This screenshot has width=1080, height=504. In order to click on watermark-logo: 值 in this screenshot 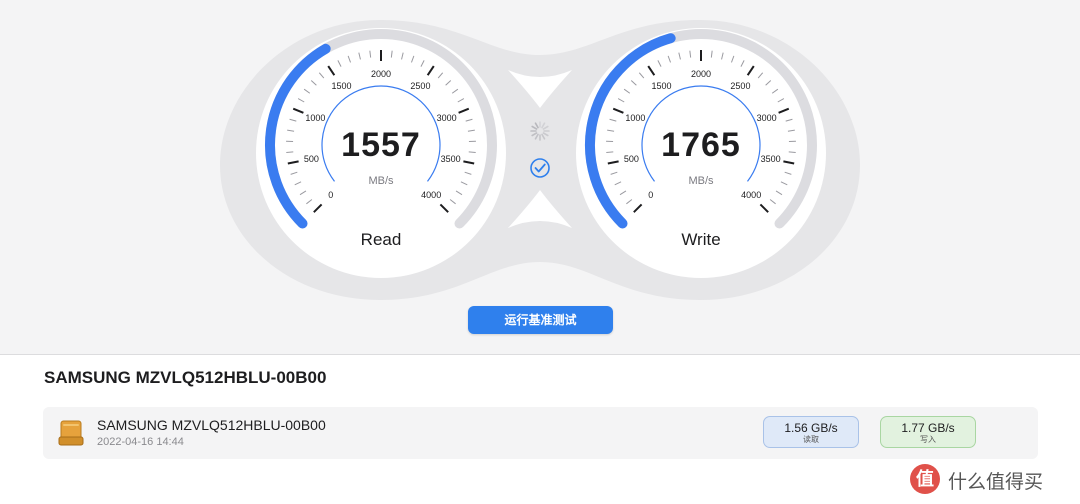, I will do `click(925, 479)`.